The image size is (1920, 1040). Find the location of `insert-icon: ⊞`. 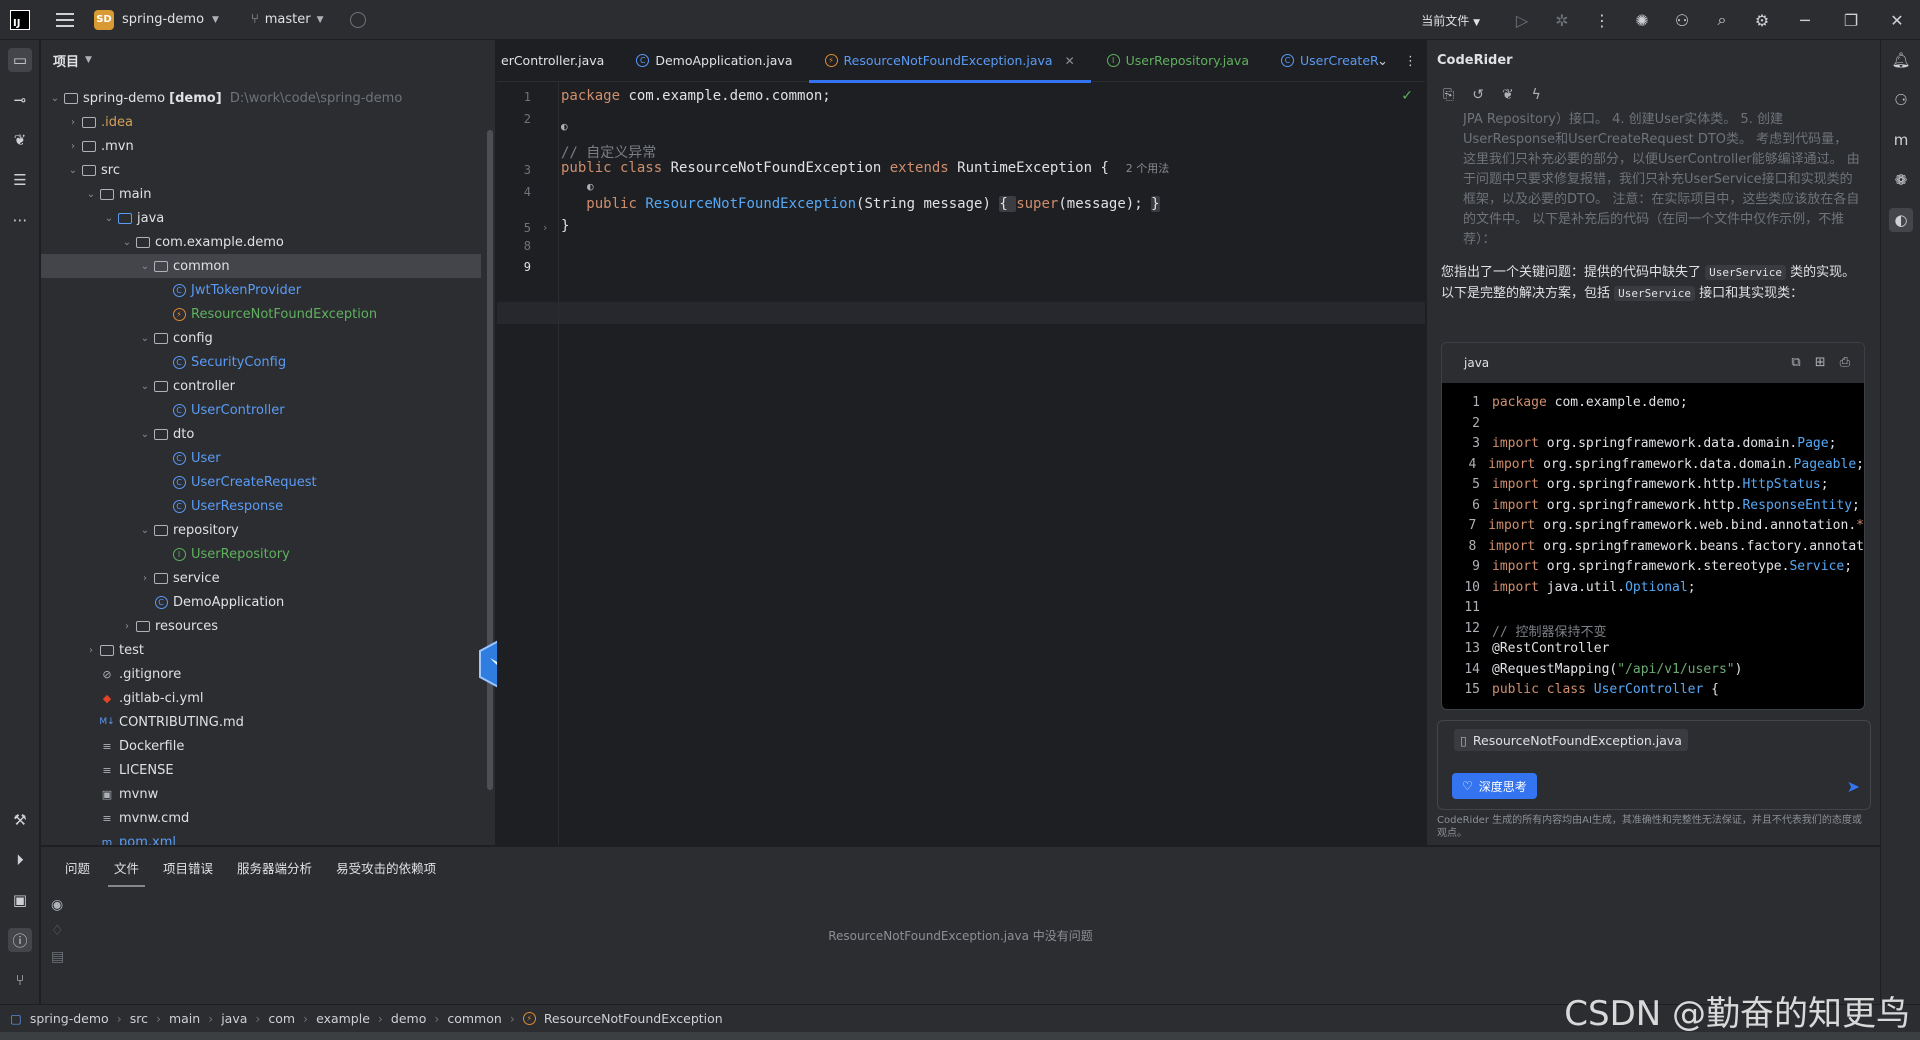

insert-icon: ⊞ is located at coordinates (1820, 362).